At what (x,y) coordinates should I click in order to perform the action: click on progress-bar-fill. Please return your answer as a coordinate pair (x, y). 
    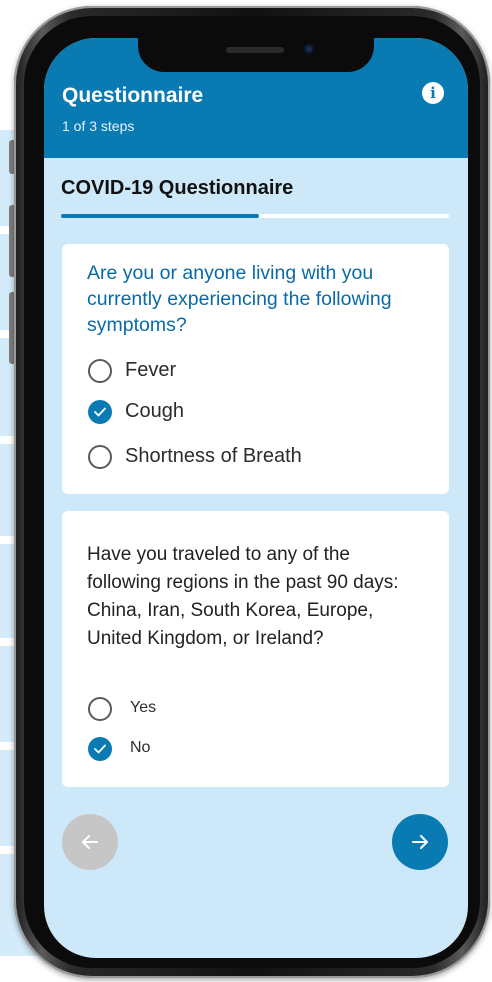
    Looking at the image, I should click on (160, 216).